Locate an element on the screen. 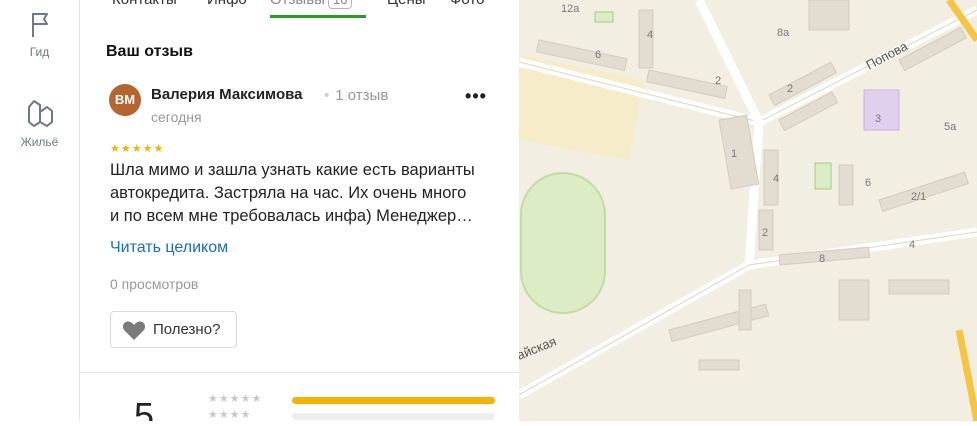  house-number: 12а is located at coordinates (570, 9).